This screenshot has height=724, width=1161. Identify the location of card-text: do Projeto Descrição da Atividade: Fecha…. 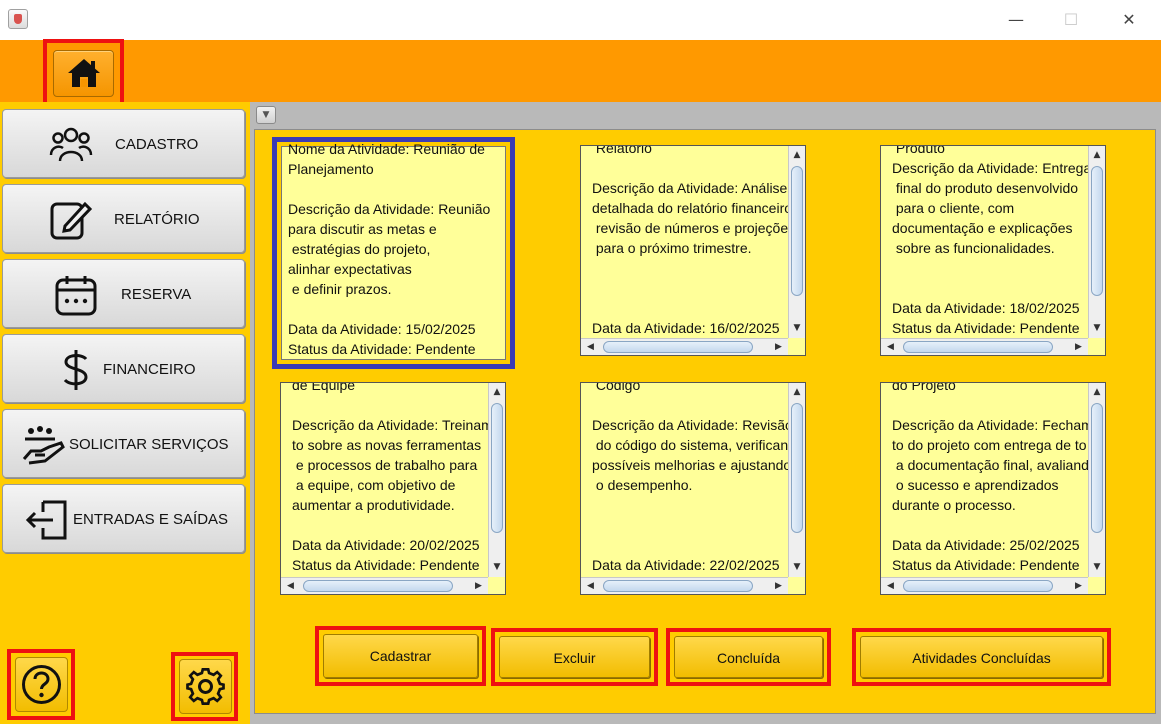
(999, 477).